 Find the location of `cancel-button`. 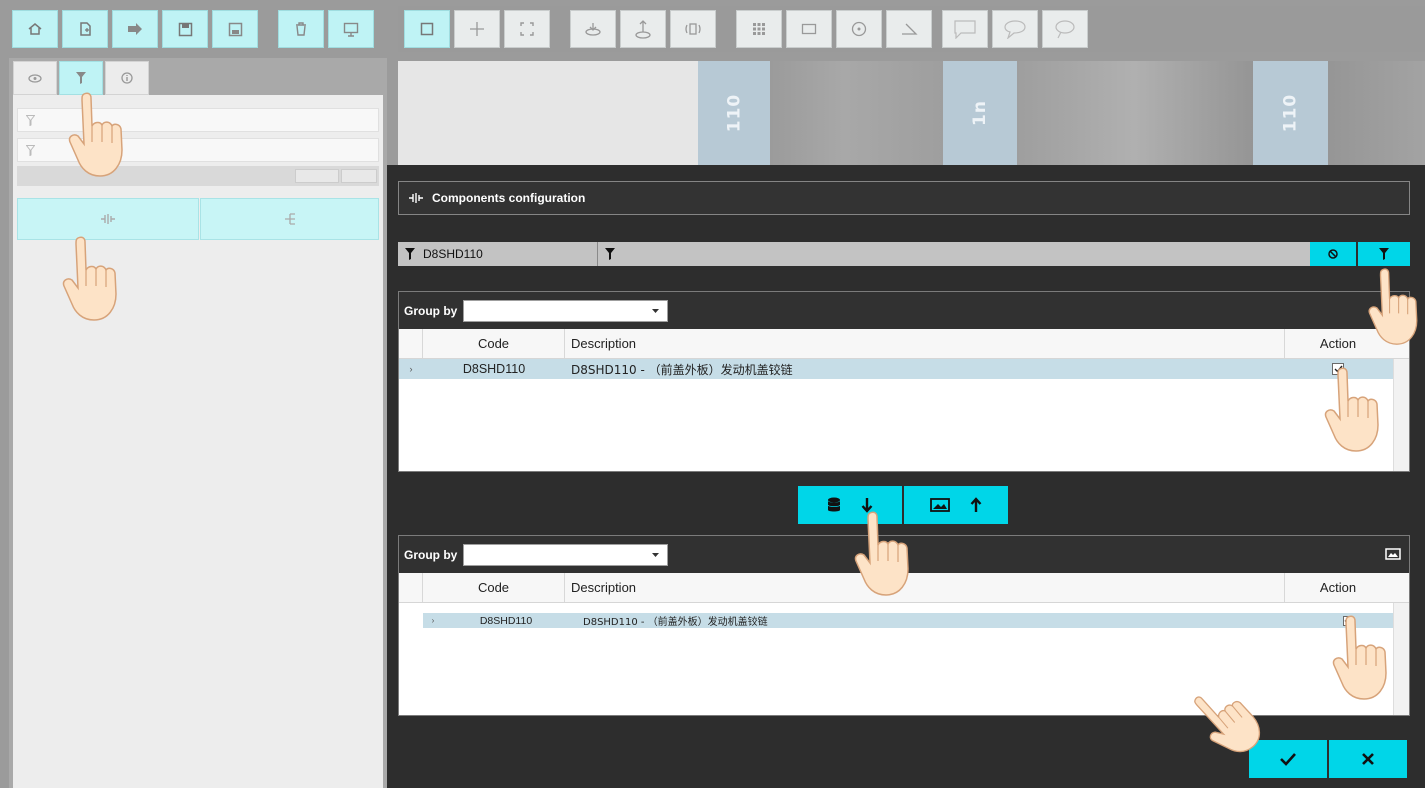

cancel-button is located at coordinates (1368, 759).